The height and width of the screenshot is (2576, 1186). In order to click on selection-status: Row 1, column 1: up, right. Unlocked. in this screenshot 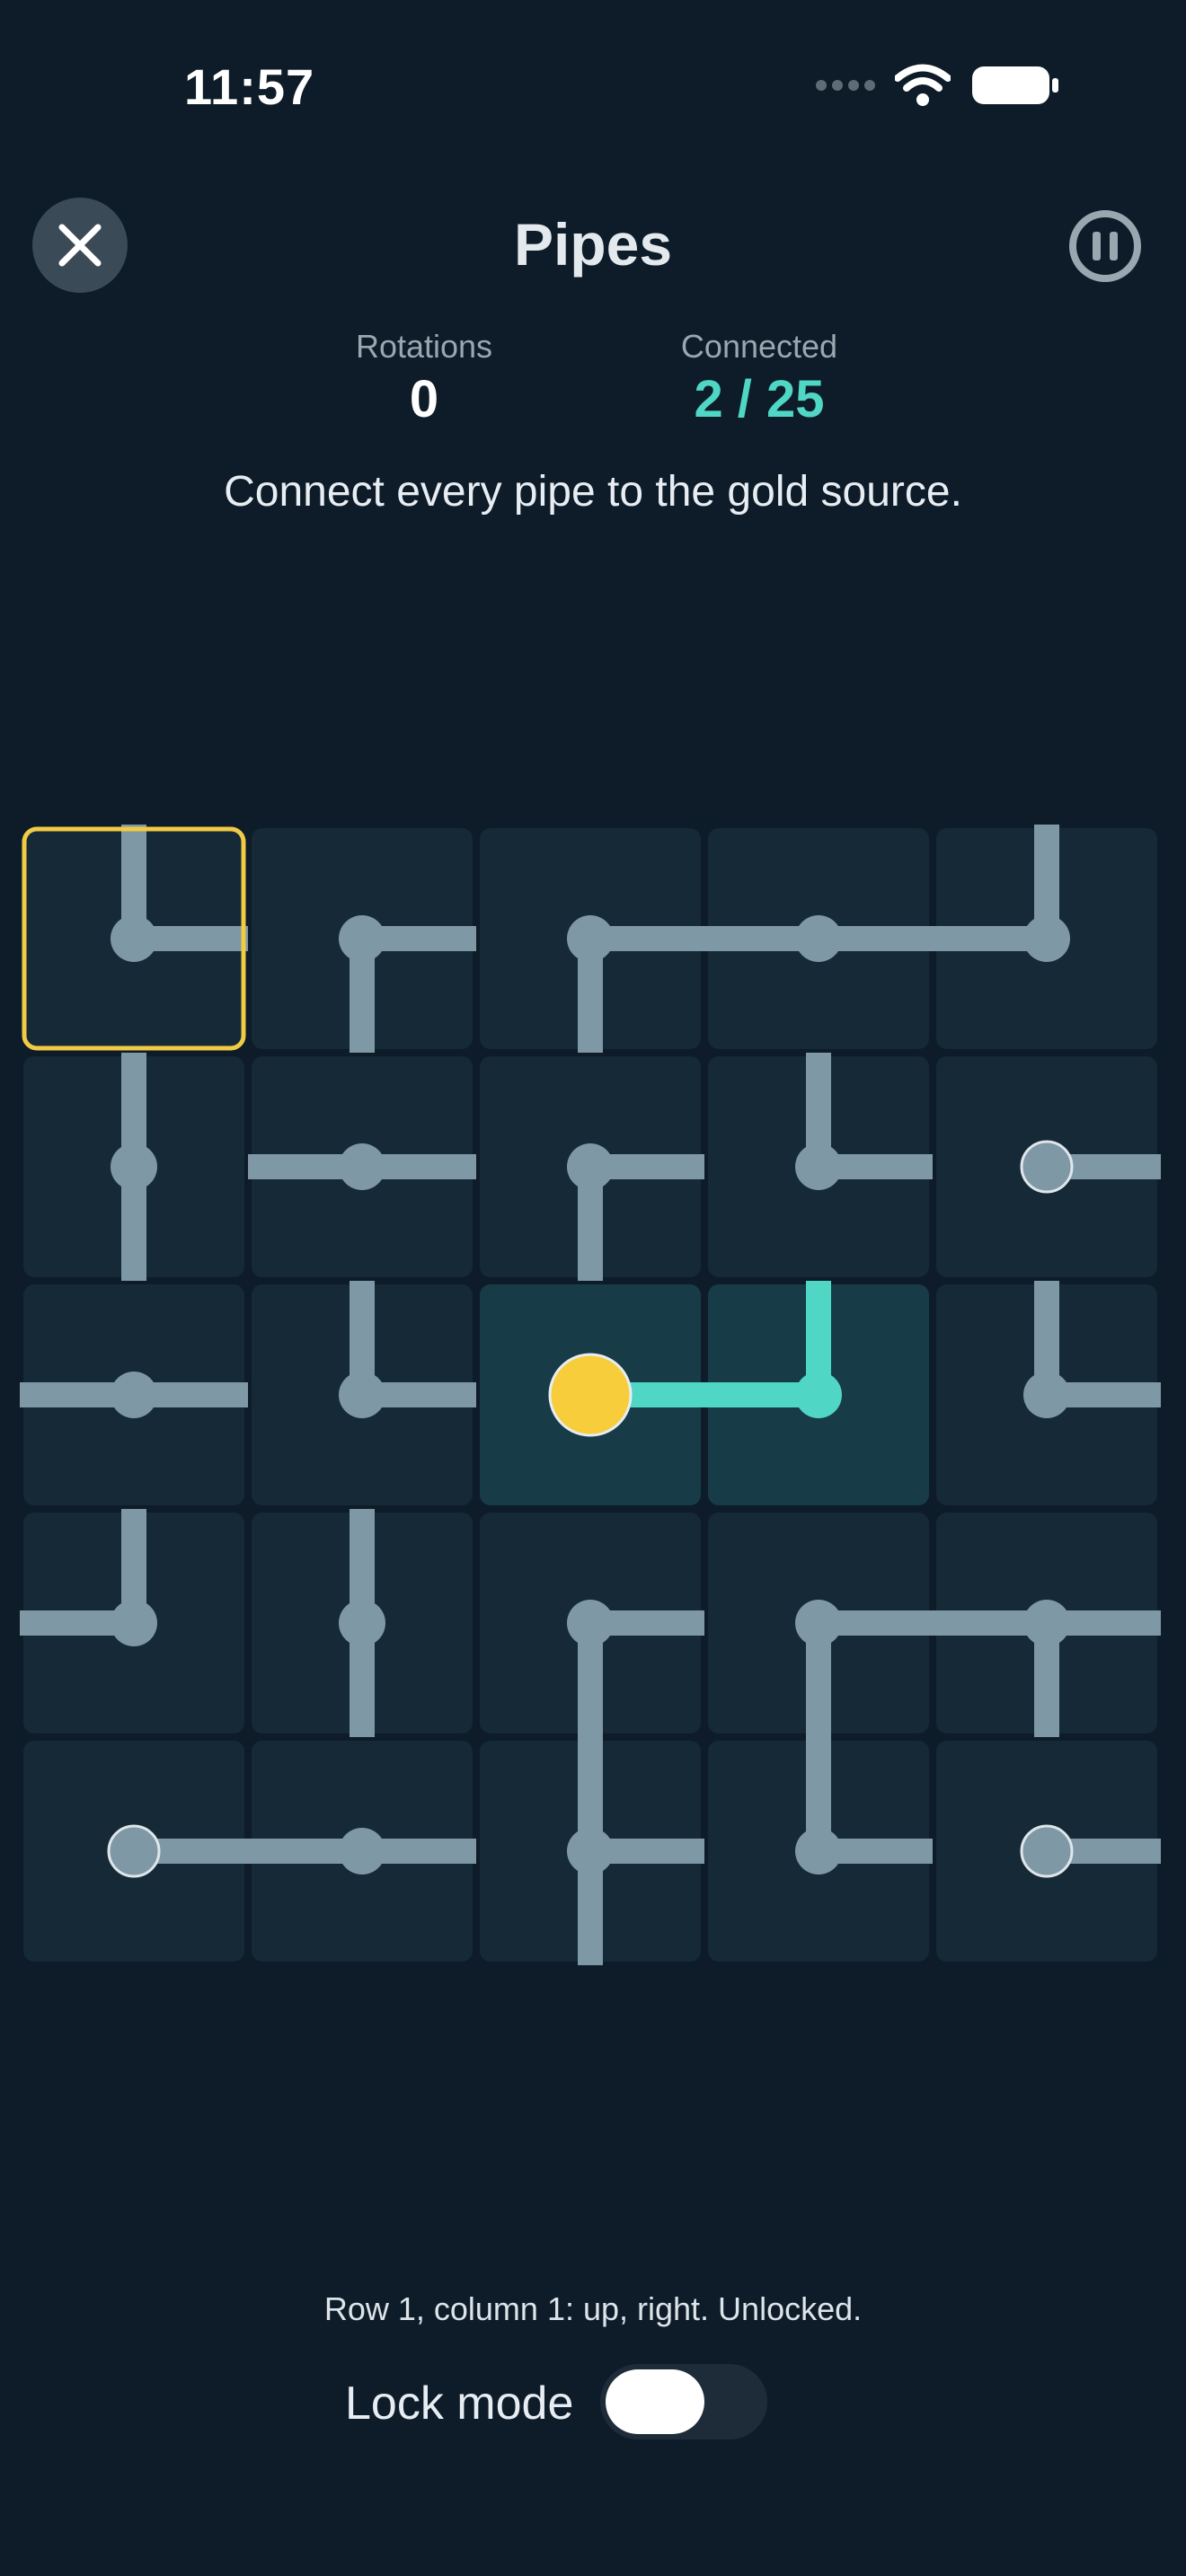, I will do `click(593, 2308)`.